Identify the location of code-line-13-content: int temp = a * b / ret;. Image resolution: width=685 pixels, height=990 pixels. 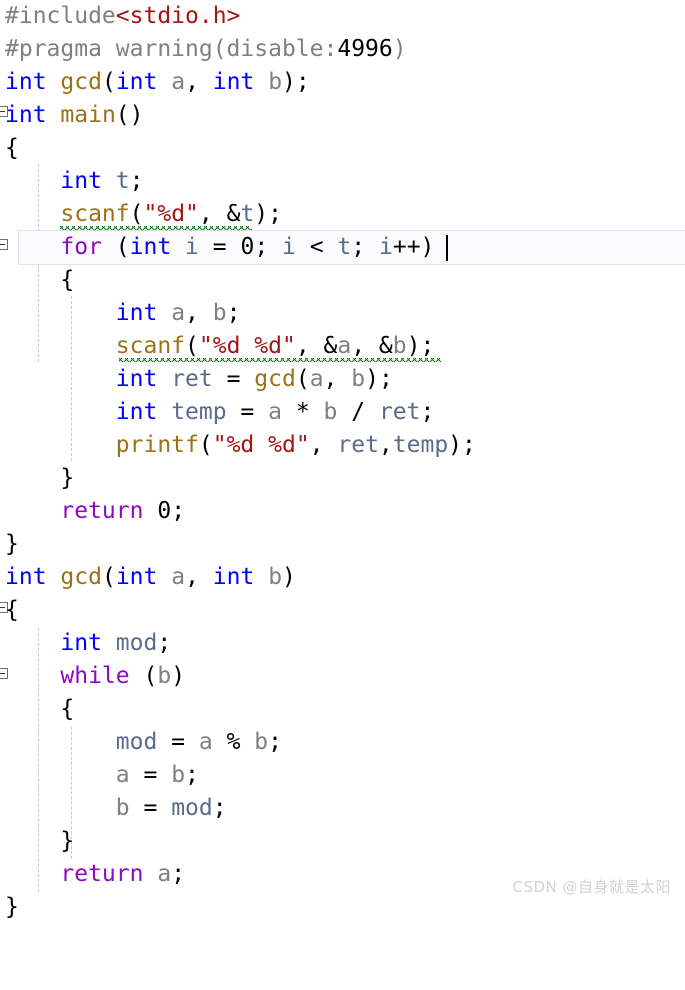
(275, 412).